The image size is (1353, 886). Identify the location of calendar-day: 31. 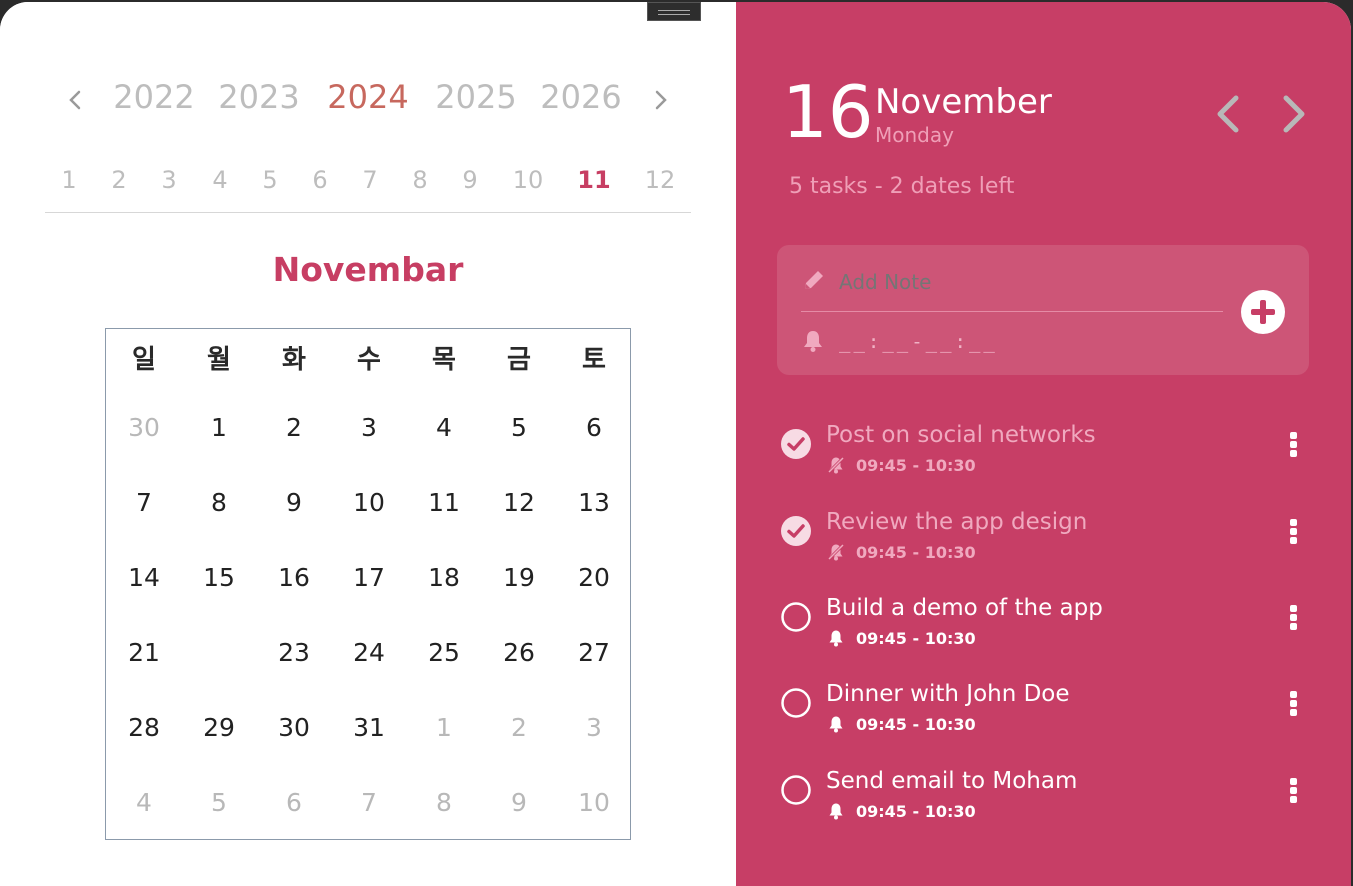
(369, 728).